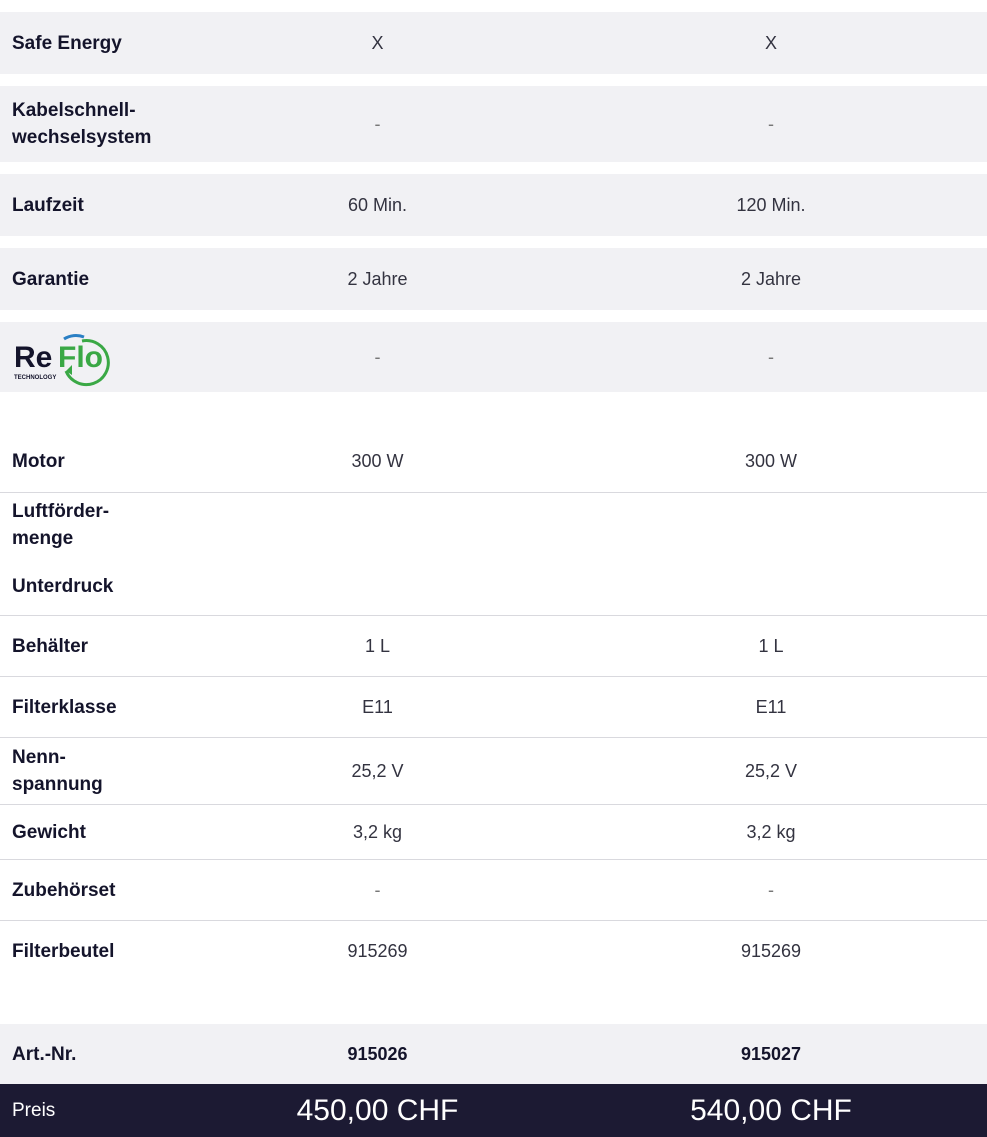 The image size is (987, 1137). What do you see at coordinates (51, 279) in the screenshot?
I see `row-label: Garantie` at bounding box center [51, 279].